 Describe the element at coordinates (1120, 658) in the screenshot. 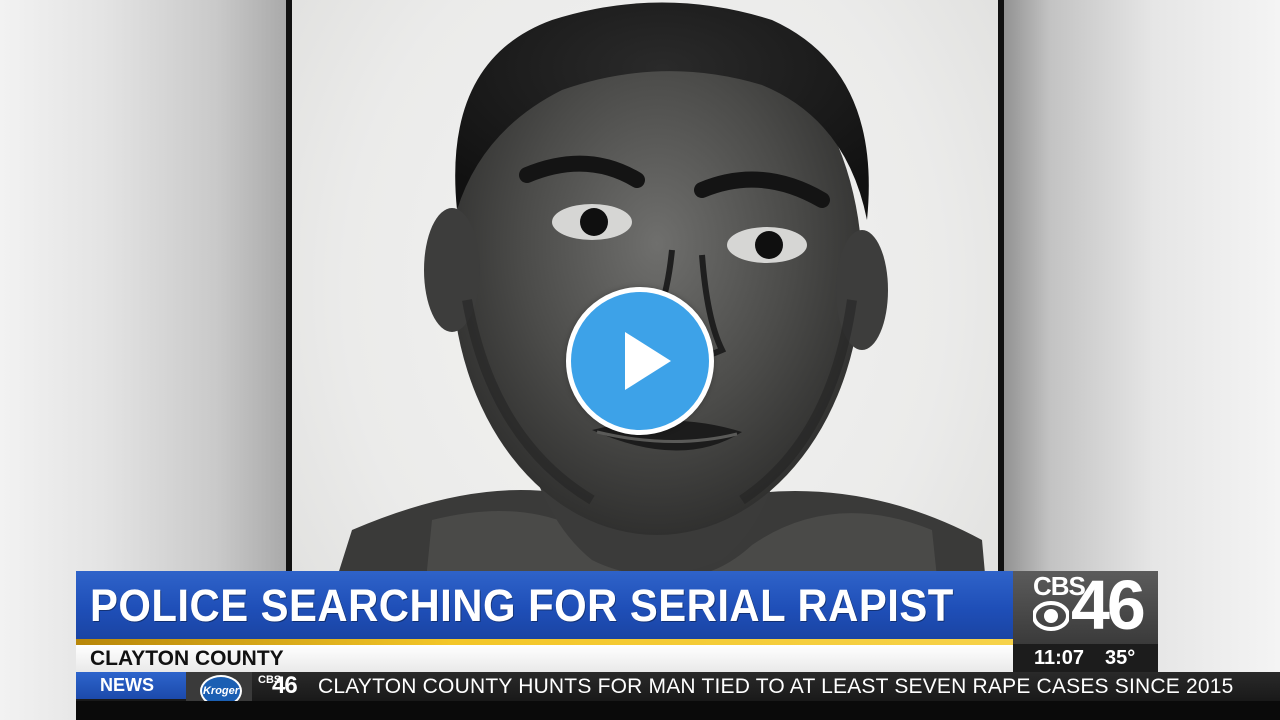

I see `temperature: 35°` at that location.